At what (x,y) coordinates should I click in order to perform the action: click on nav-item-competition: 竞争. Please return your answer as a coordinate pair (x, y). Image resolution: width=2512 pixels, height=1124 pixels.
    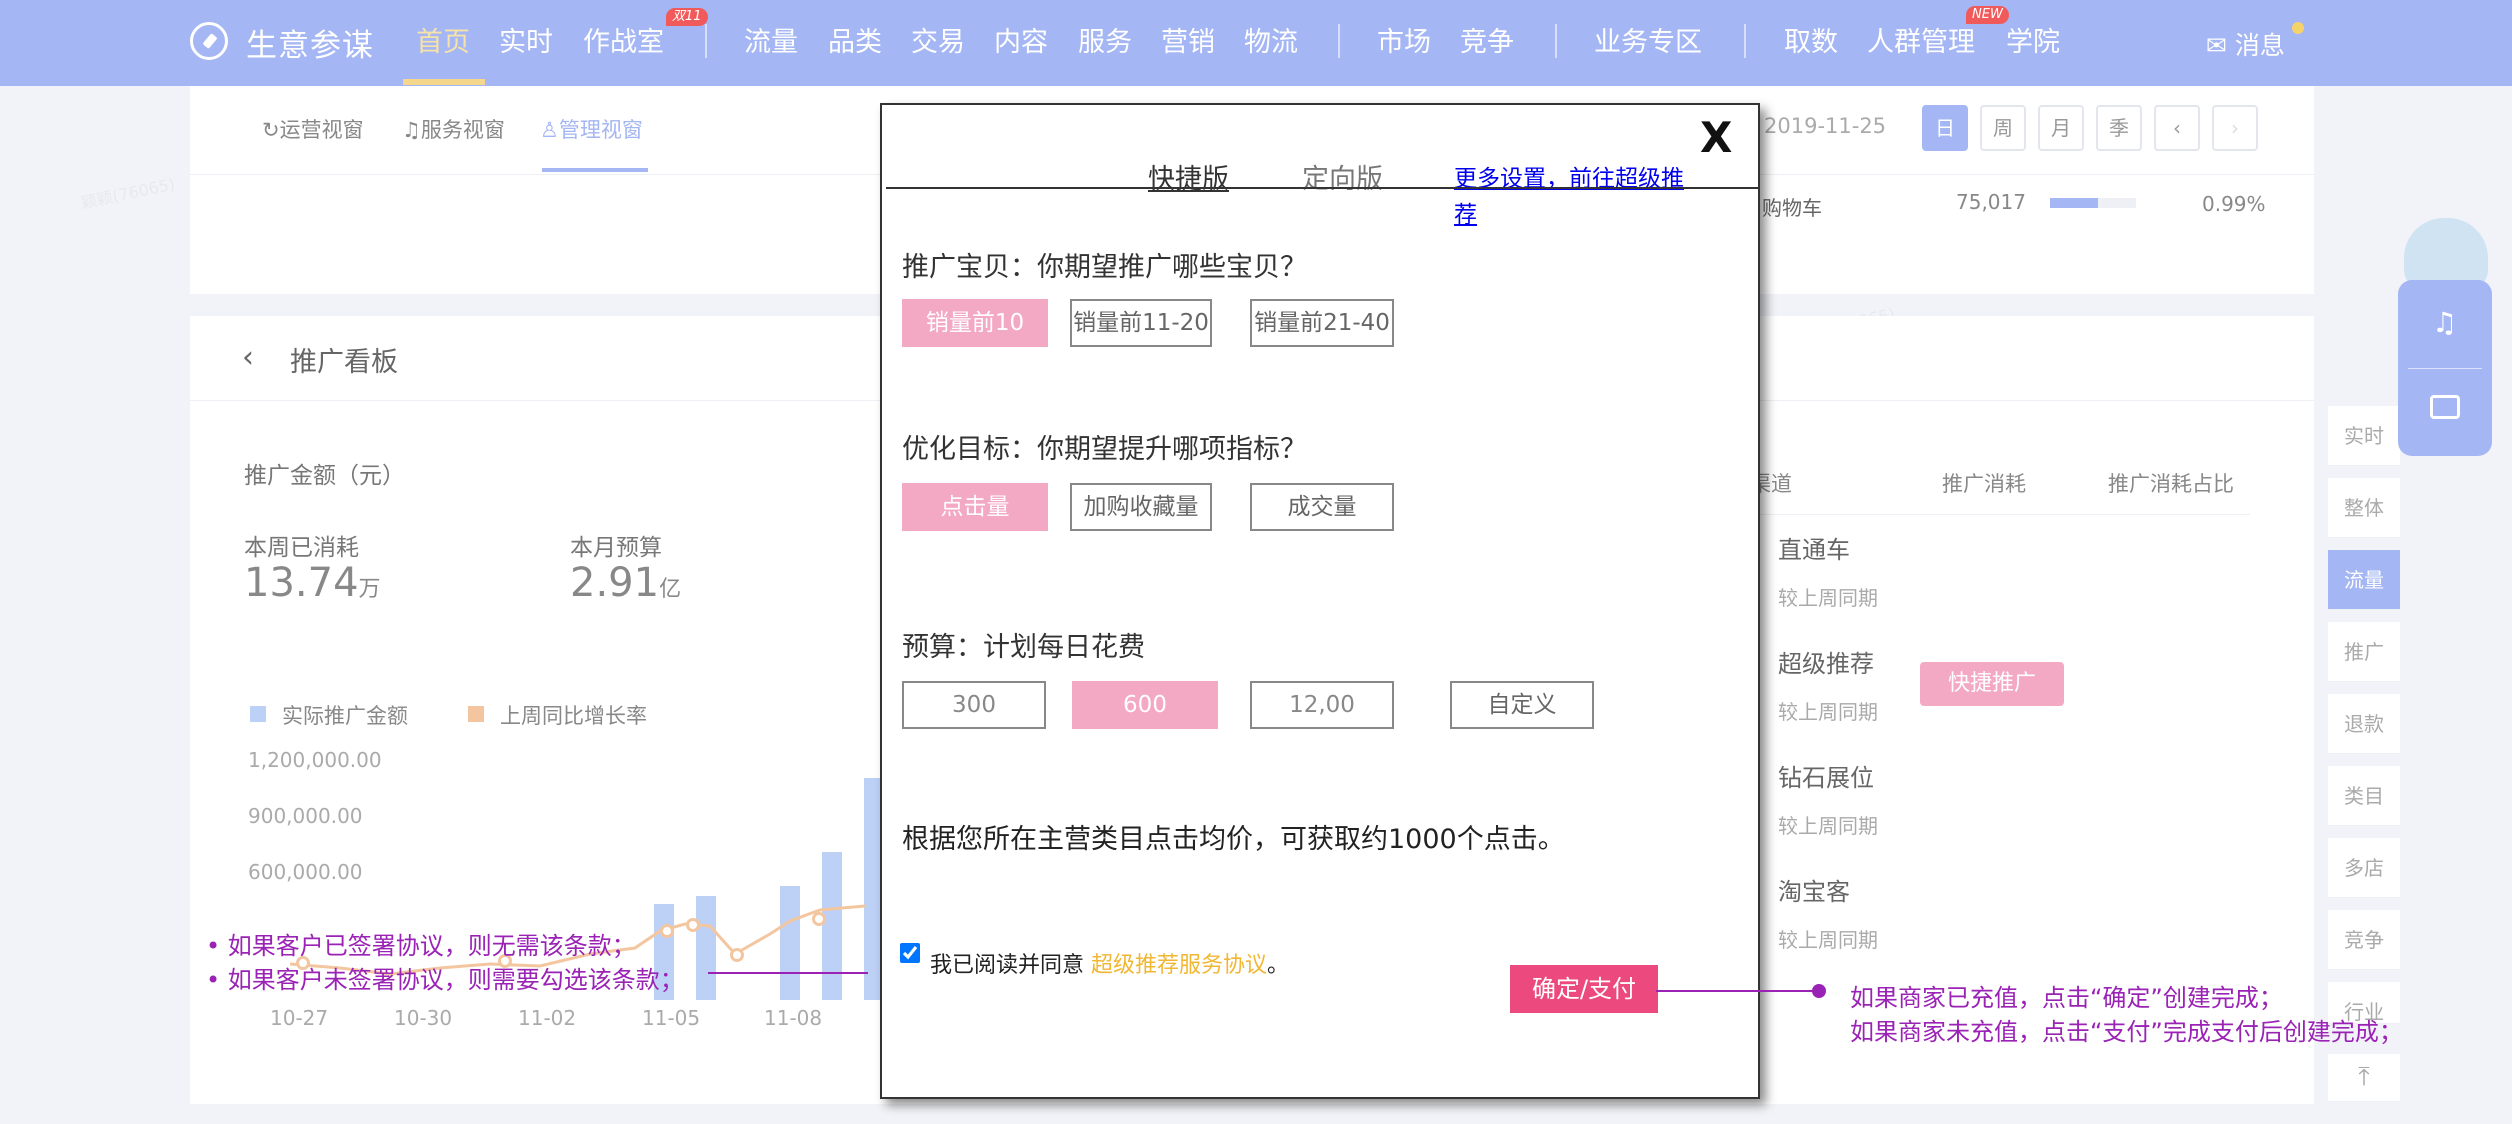
    Looking at the image, I should click on (1487, 39).